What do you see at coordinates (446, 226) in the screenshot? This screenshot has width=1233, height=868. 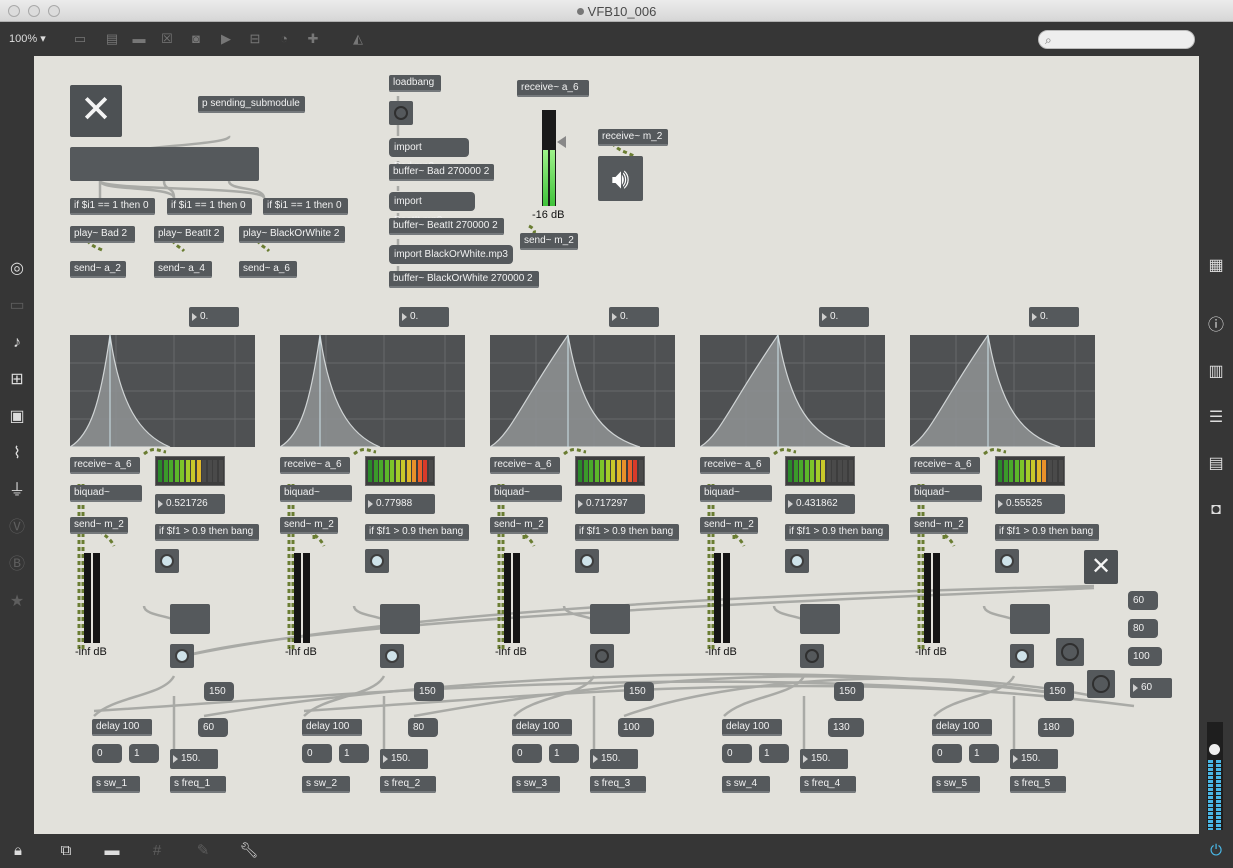 I see `buffer-beatit-object: buffer~ BeatIt 270000 2` at bounding box center [446, 226].